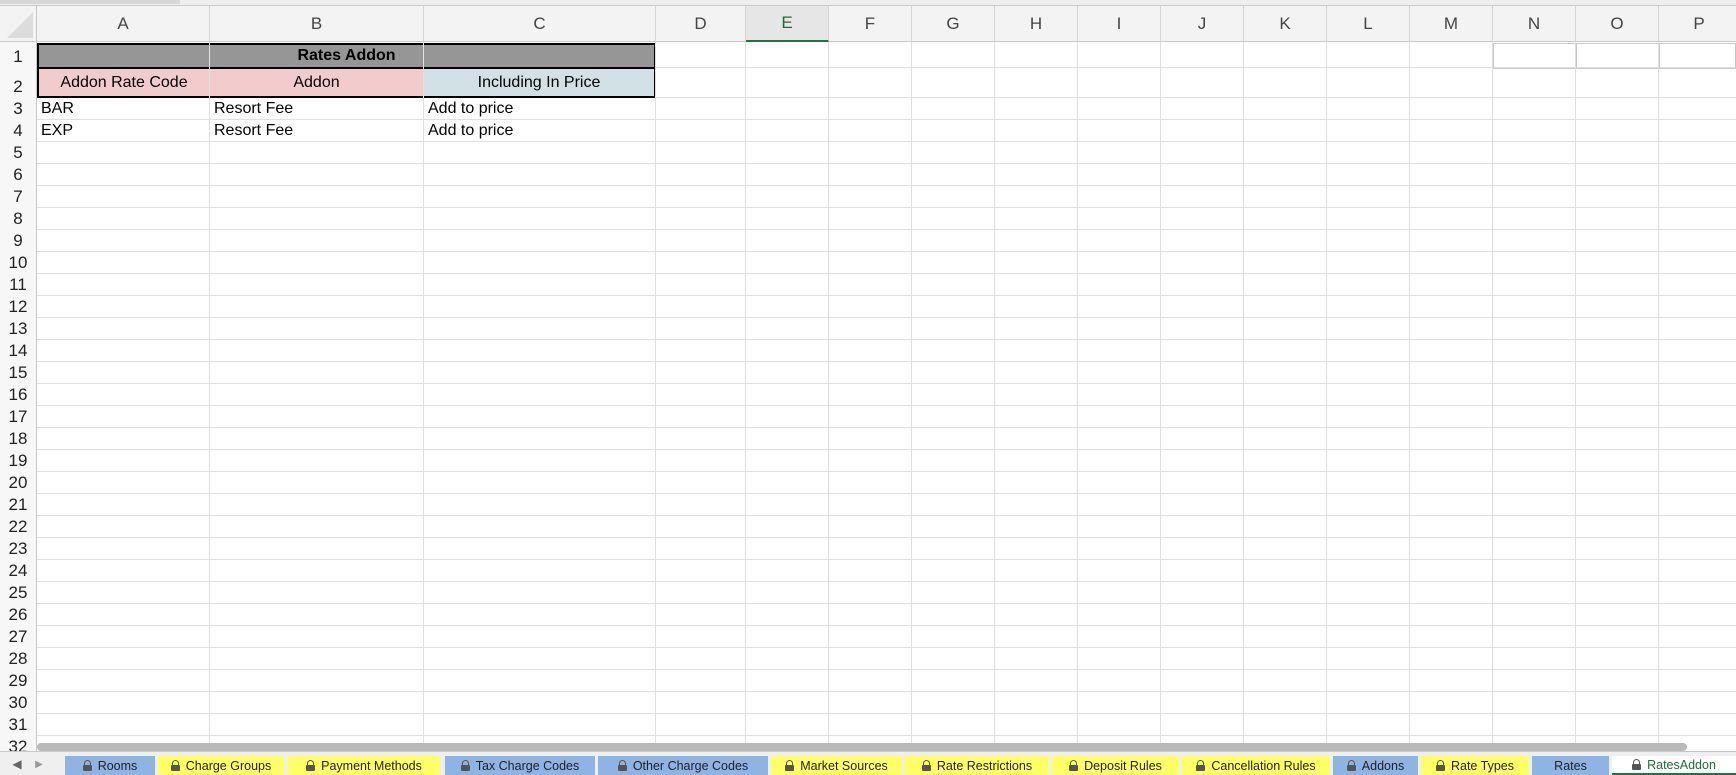 This screenshot has width=1736, height=775. I want to click on column-header-c: C, so click(540, 24).